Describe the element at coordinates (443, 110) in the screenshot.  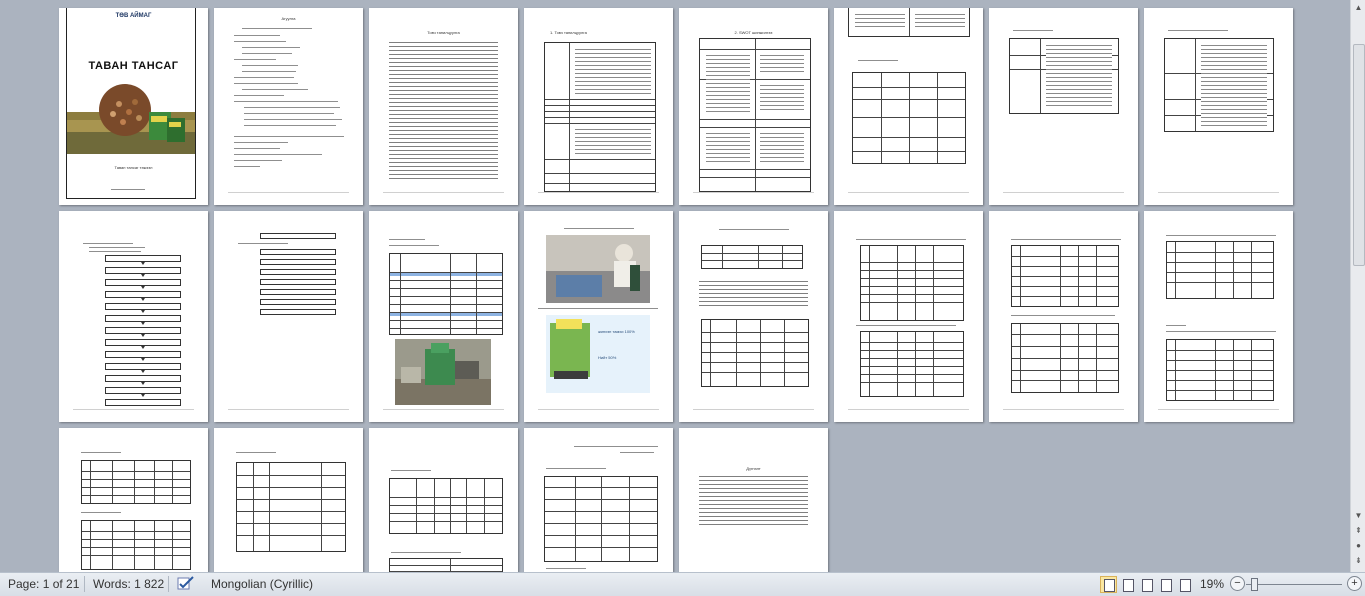
I see `summary-body-text` at that location.